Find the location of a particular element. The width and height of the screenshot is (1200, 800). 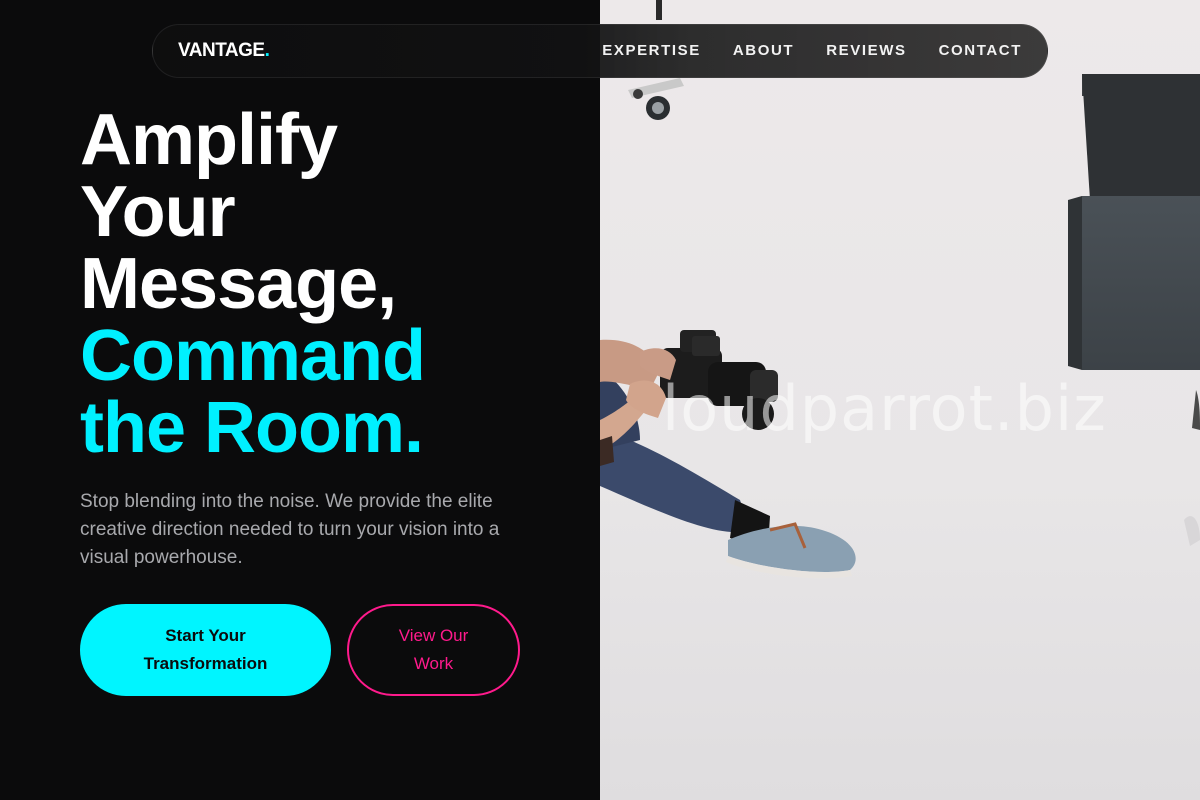

nav-link-expertise: EXPERTISE is located at coordinates (651, 50).